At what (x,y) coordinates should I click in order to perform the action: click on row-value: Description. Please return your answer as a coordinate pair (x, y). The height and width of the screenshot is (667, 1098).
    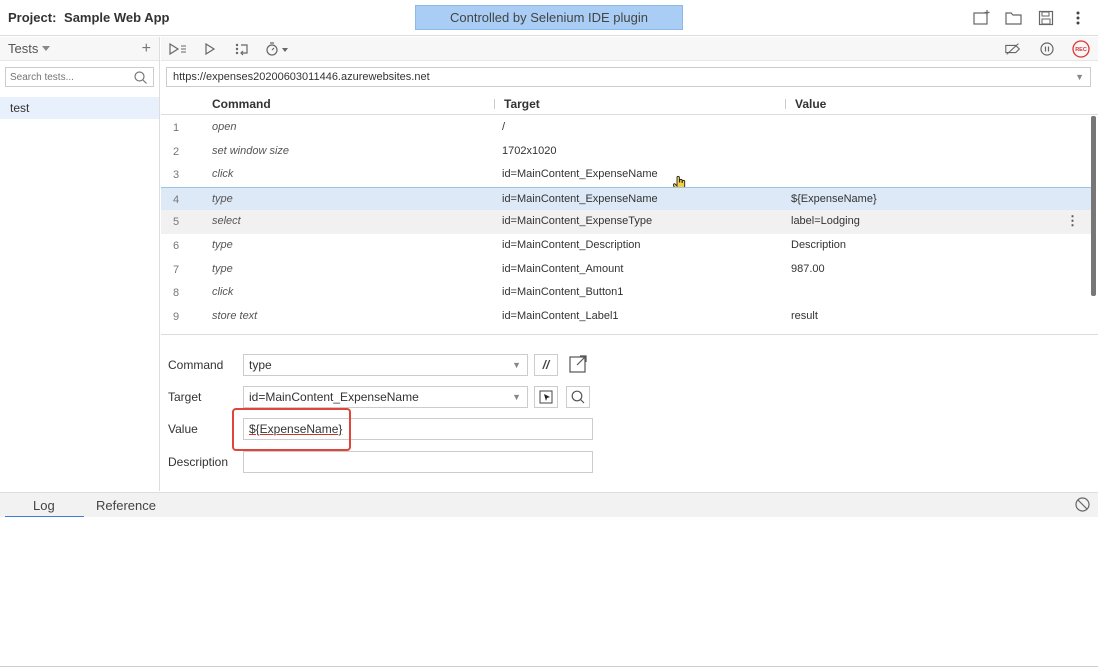
    Looking at the image, I should click on (819, 245).